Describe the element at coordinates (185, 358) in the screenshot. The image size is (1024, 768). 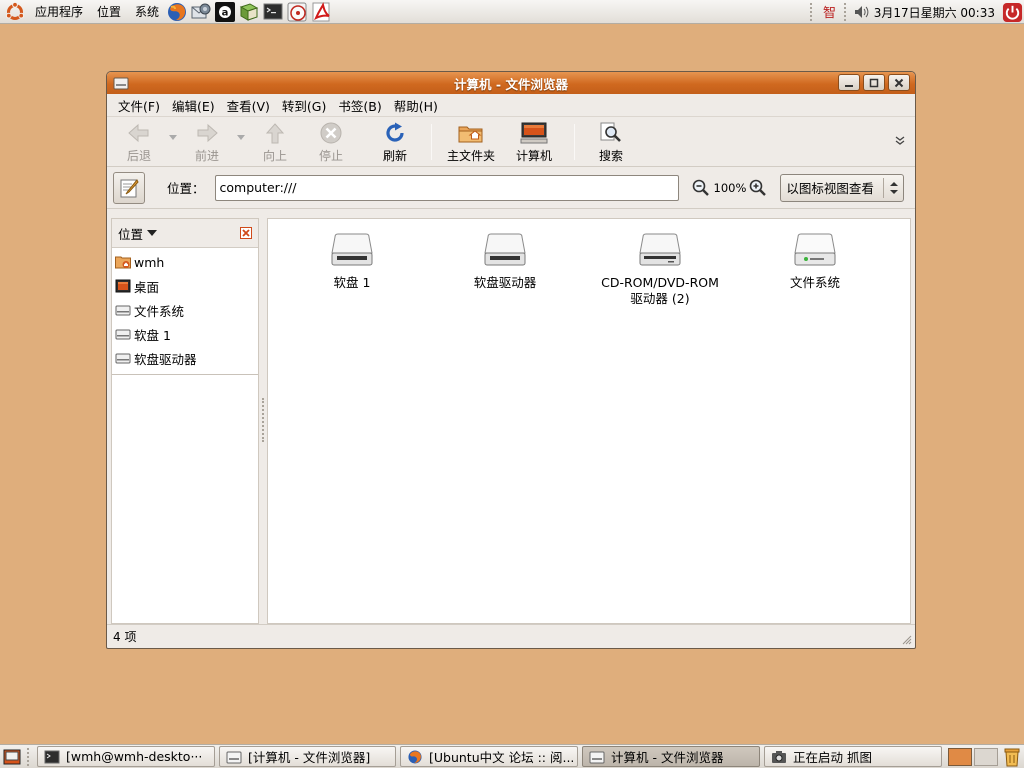
I see `sidebar-item-floppy-drive: 软盘驱动器` at that location.